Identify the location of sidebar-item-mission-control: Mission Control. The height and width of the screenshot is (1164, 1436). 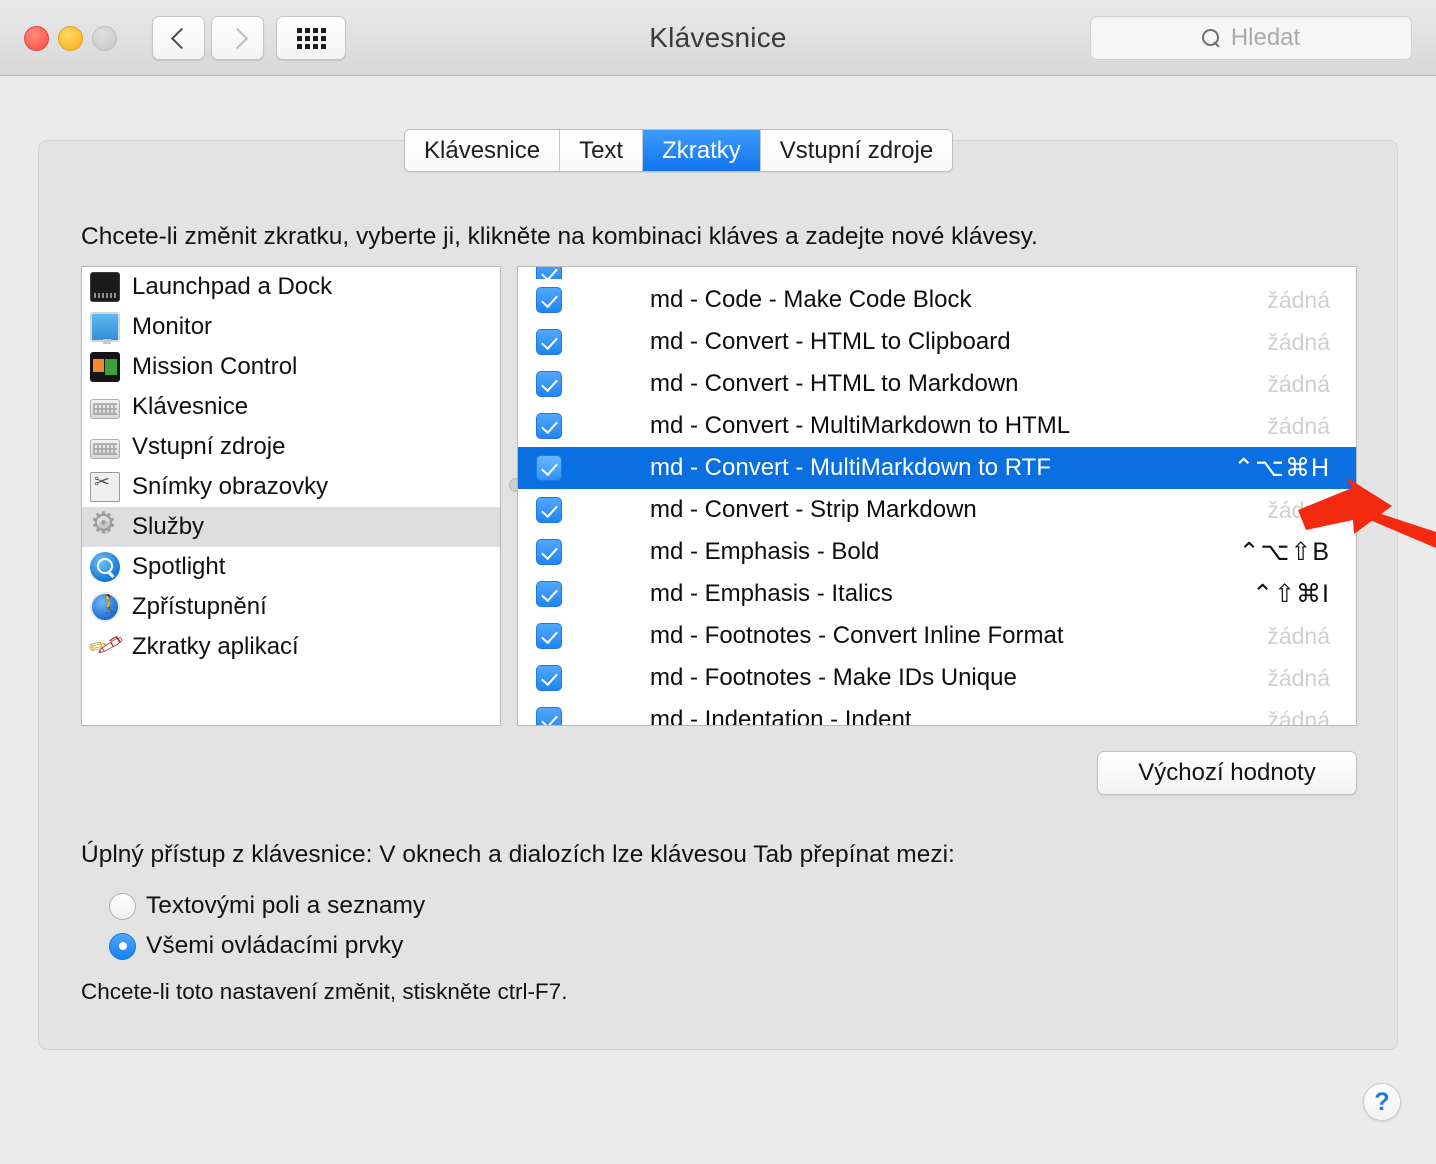
(291, 367).